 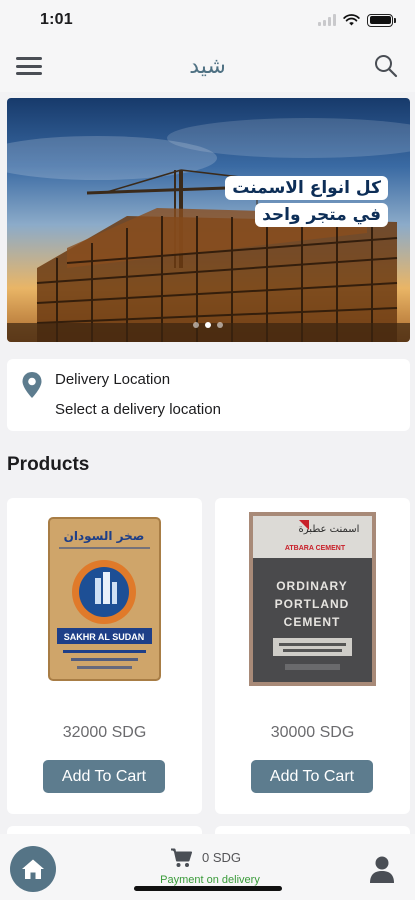 I want to click on product-price: 30000 SDG, so click(x=312, y=732).